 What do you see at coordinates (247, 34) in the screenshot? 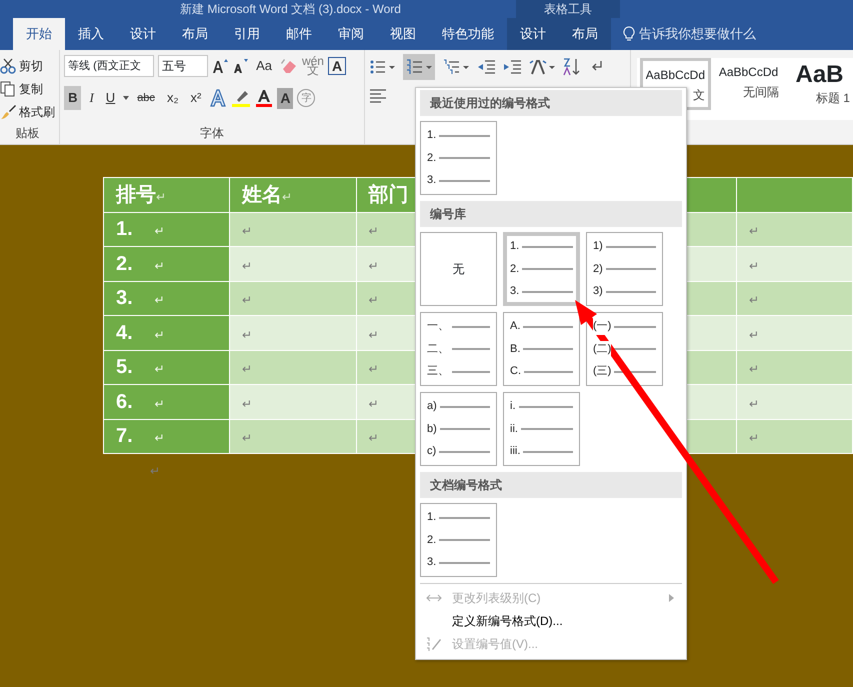
I see `ribbon-tab: 引用` at bounding box center [247, 34].